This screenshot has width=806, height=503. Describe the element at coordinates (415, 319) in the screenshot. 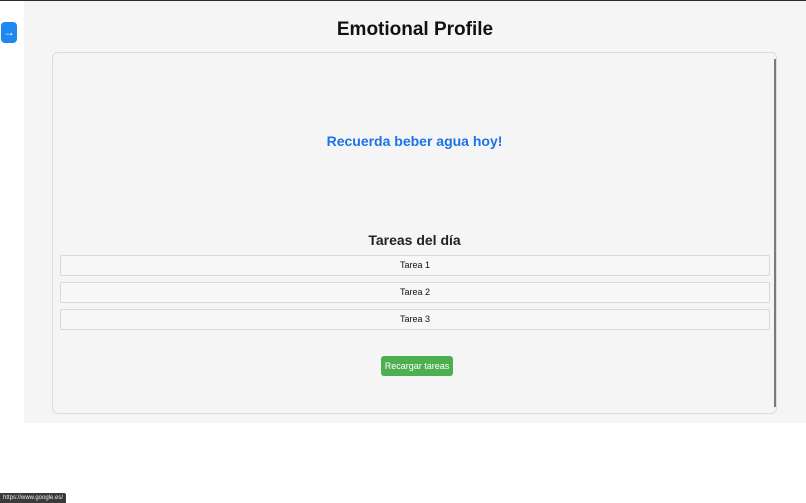

I see `task-item: Tarea 3` at that location.